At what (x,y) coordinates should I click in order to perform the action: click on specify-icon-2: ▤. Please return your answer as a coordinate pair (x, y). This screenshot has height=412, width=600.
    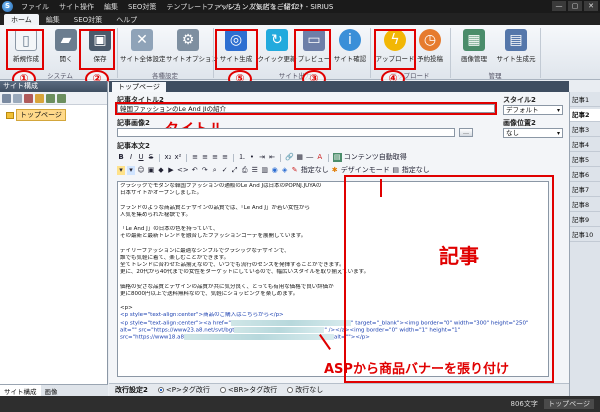
    Looking at the image, I should click on (396, 170).